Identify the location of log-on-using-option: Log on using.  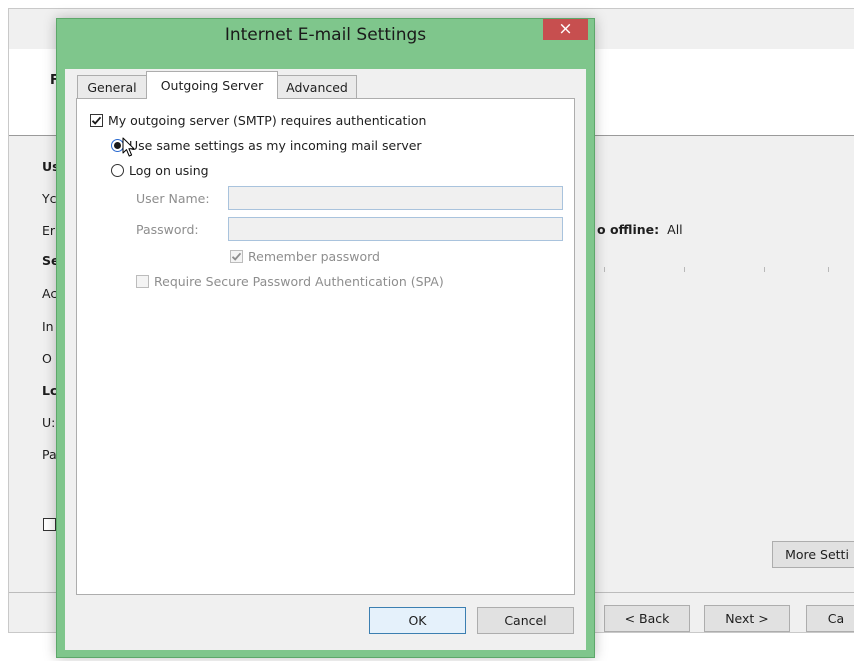
(160, 170).